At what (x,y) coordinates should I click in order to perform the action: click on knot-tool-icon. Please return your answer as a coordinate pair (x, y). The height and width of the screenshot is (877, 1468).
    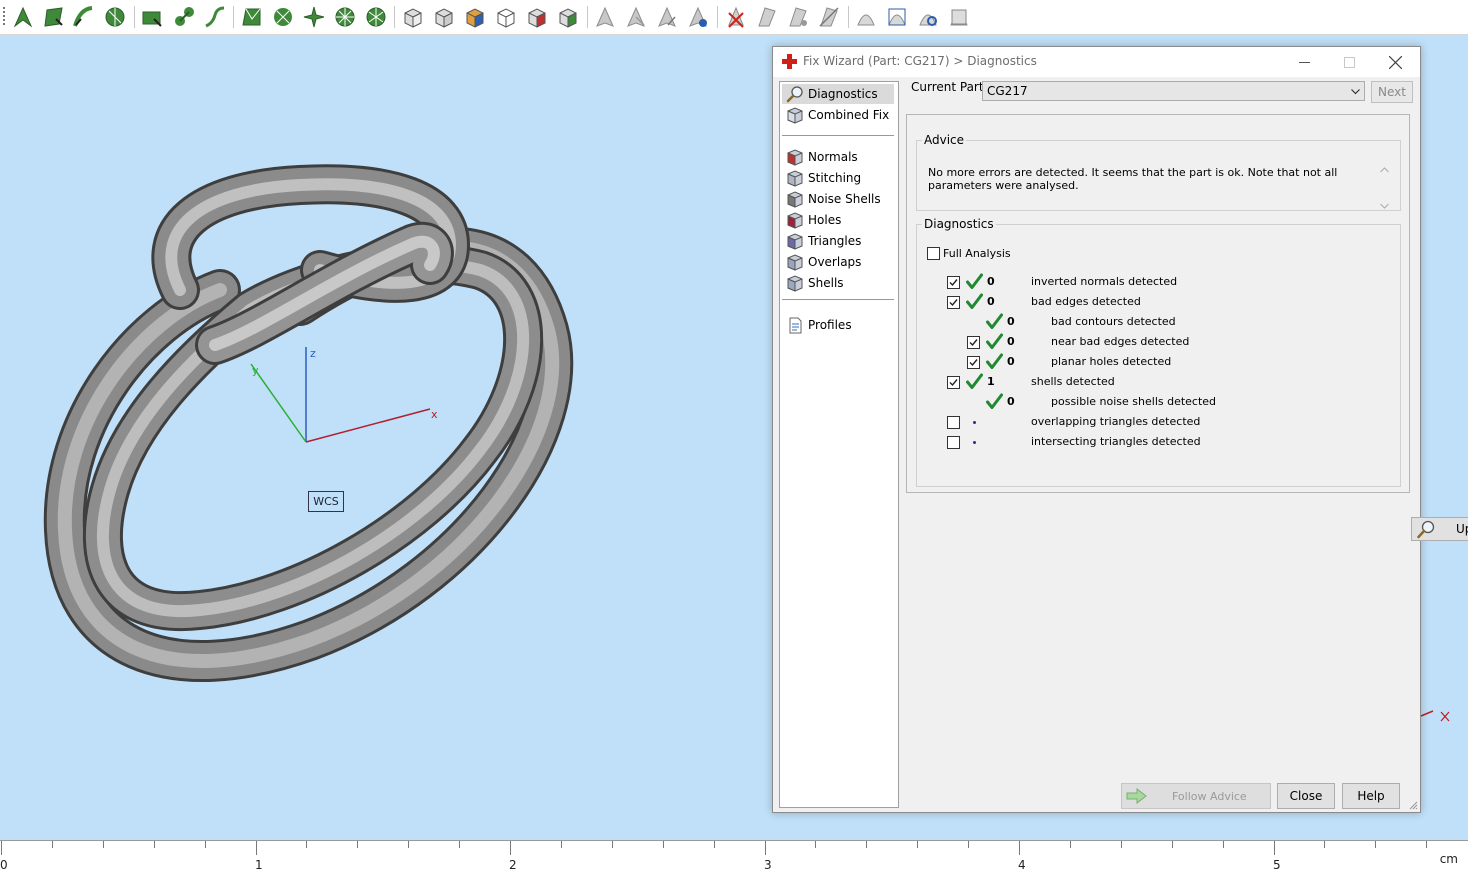
    Looking at the image, I should click on (184, 17).